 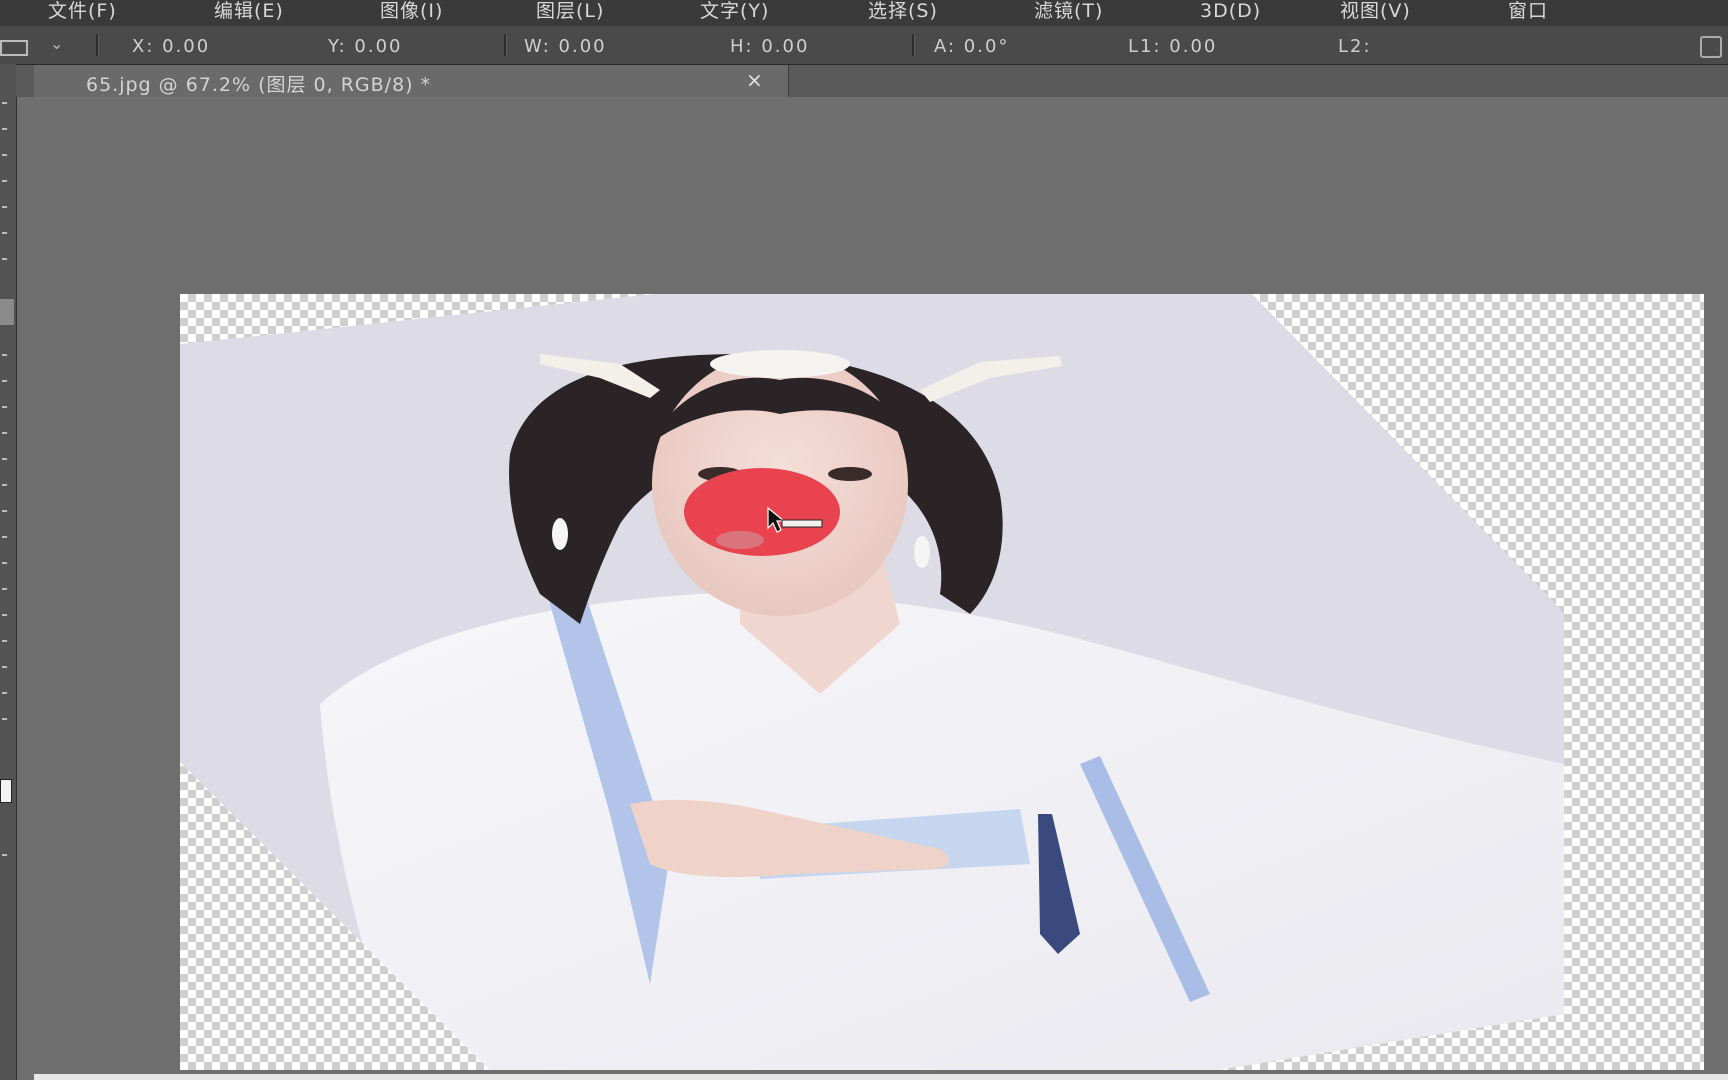 I want to click on x-field: X: 0.00, so click(x=171, y=46).